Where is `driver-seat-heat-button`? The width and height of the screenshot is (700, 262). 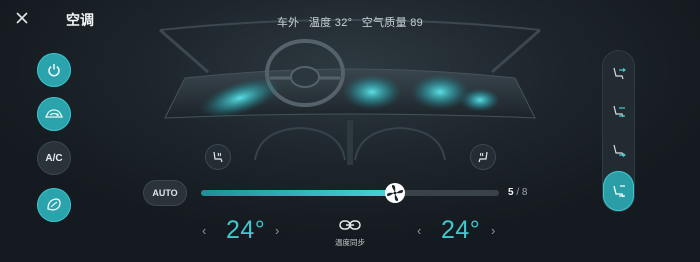 driver-seat-heat-button is located at coordinates (218, 157).